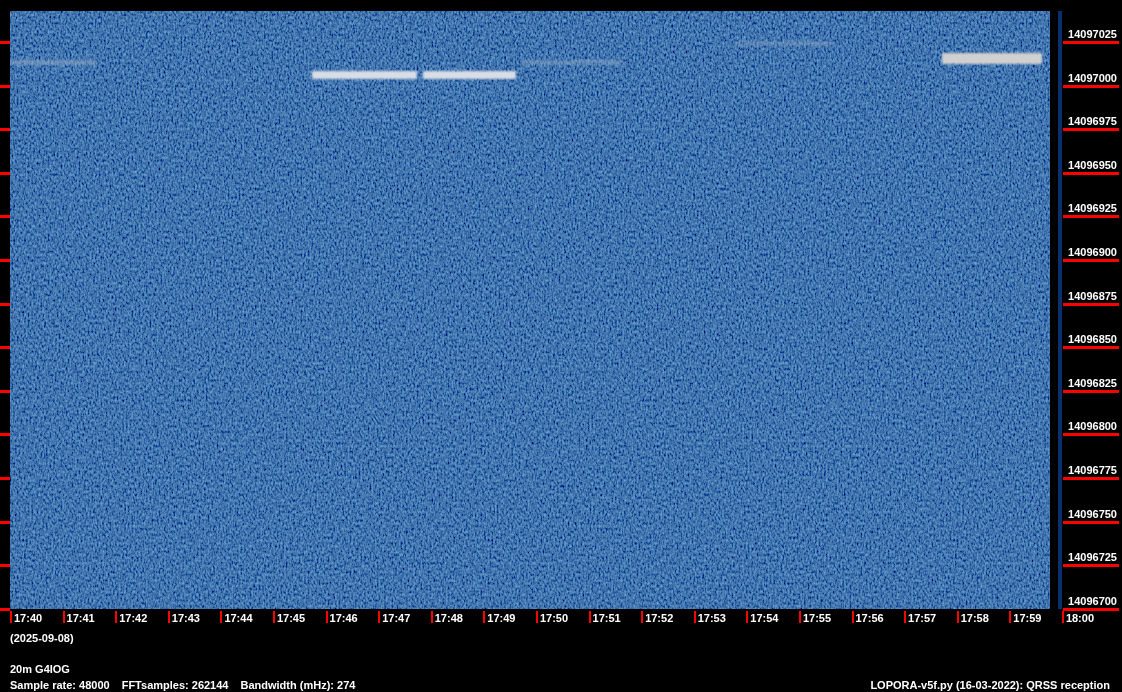  What do you see at coordinates (1079, 618) in the screenshot?
I see `time-label: 18:00` at bounding box center [1079, 618].